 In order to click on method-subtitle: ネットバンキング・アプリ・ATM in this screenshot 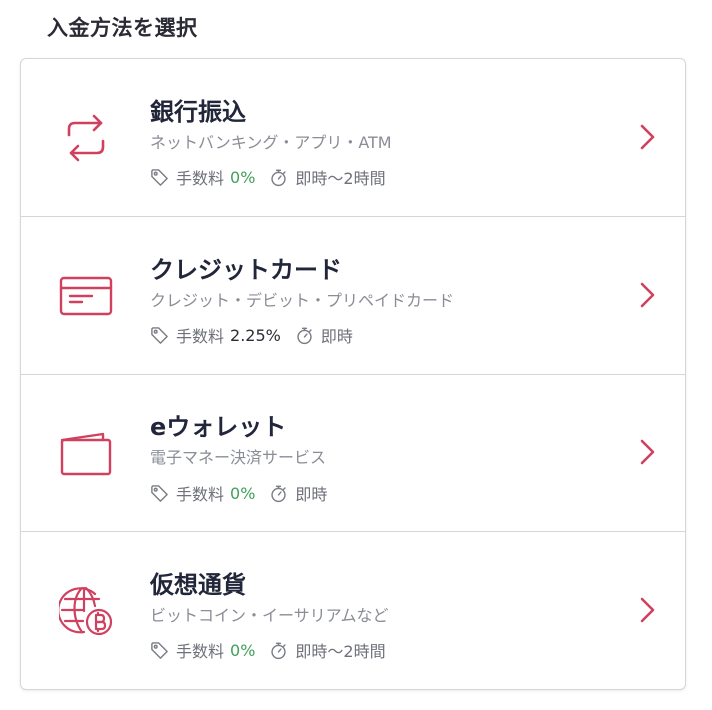, I will do `click(271, 142)`.